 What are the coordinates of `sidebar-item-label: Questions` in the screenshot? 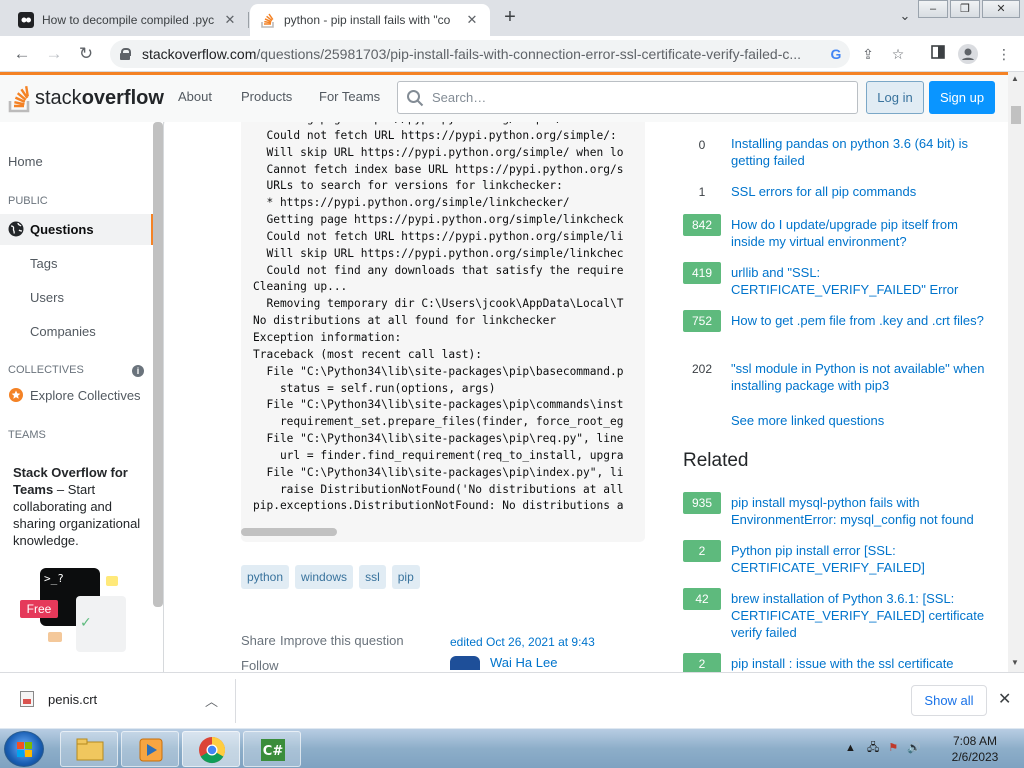 It's located at (62, 229).